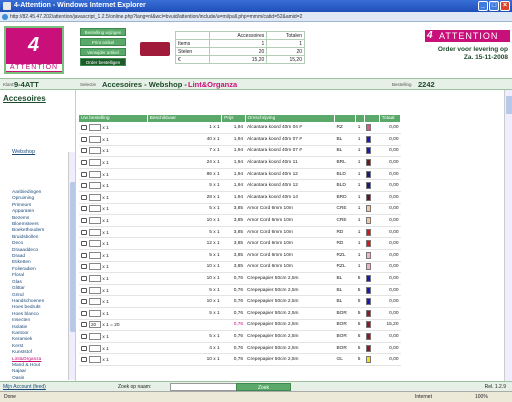 This screenshot has width=512, height=402. I want to click on pack-cell: 1, so click(360, 232).